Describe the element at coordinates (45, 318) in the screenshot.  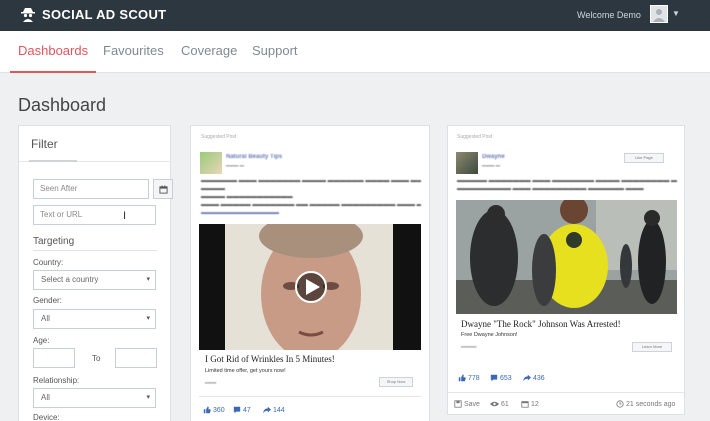
I see `gender-value: All` at that location.